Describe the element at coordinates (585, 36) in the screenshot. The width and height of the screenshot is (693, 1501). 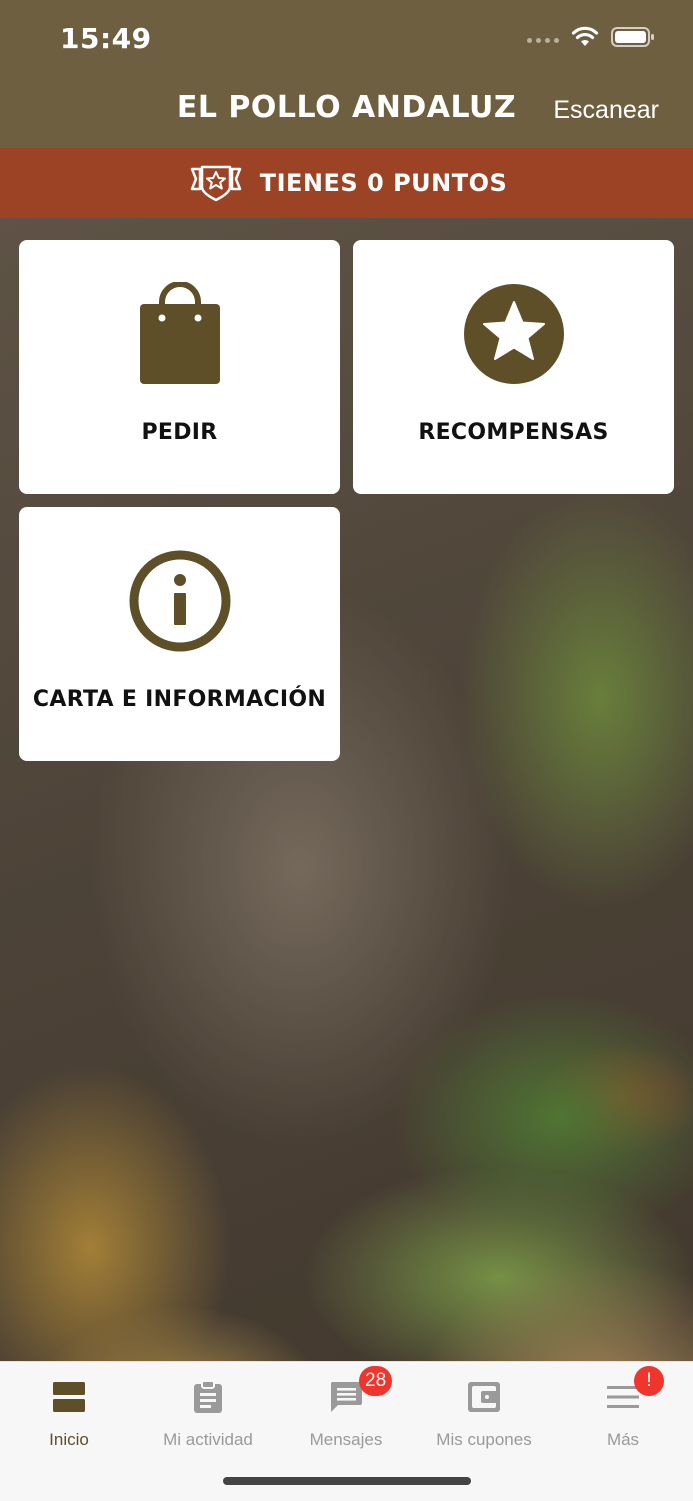
I see `wifi-icon` at that location.